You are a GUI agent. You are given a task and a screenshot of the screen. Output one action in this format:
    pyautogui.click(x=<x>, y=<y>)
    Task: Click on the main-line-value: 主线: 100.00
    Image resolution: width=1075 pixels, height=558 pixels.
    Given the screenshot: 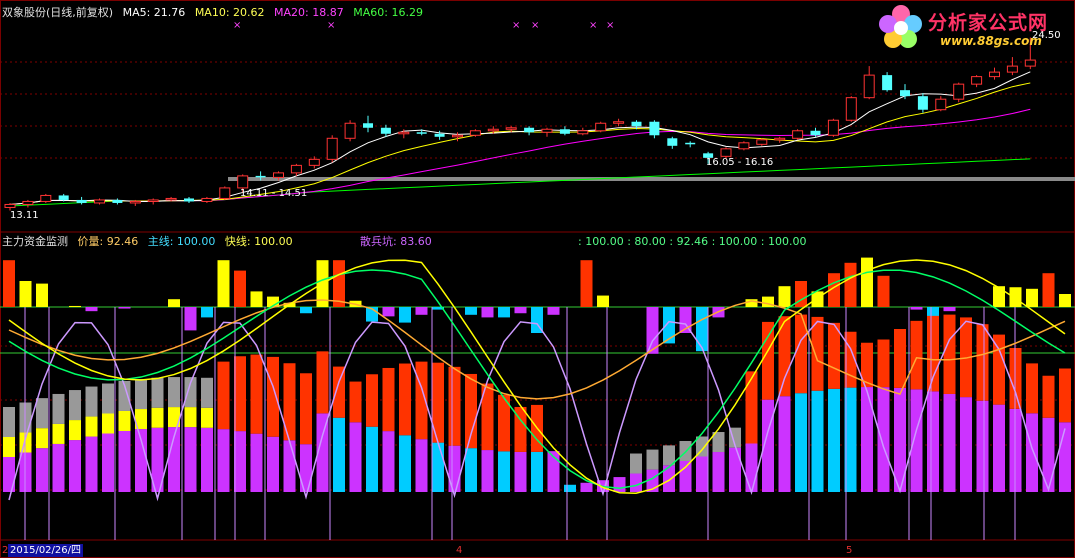 What is the action you would take?
    pyautogui.click(x=181, y=241)
    